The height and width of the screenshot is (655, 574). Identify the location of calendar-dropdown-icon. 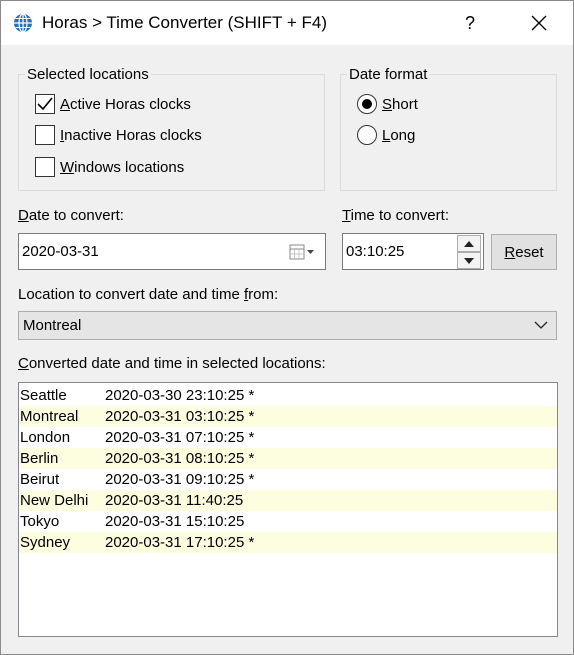
(302, 252).